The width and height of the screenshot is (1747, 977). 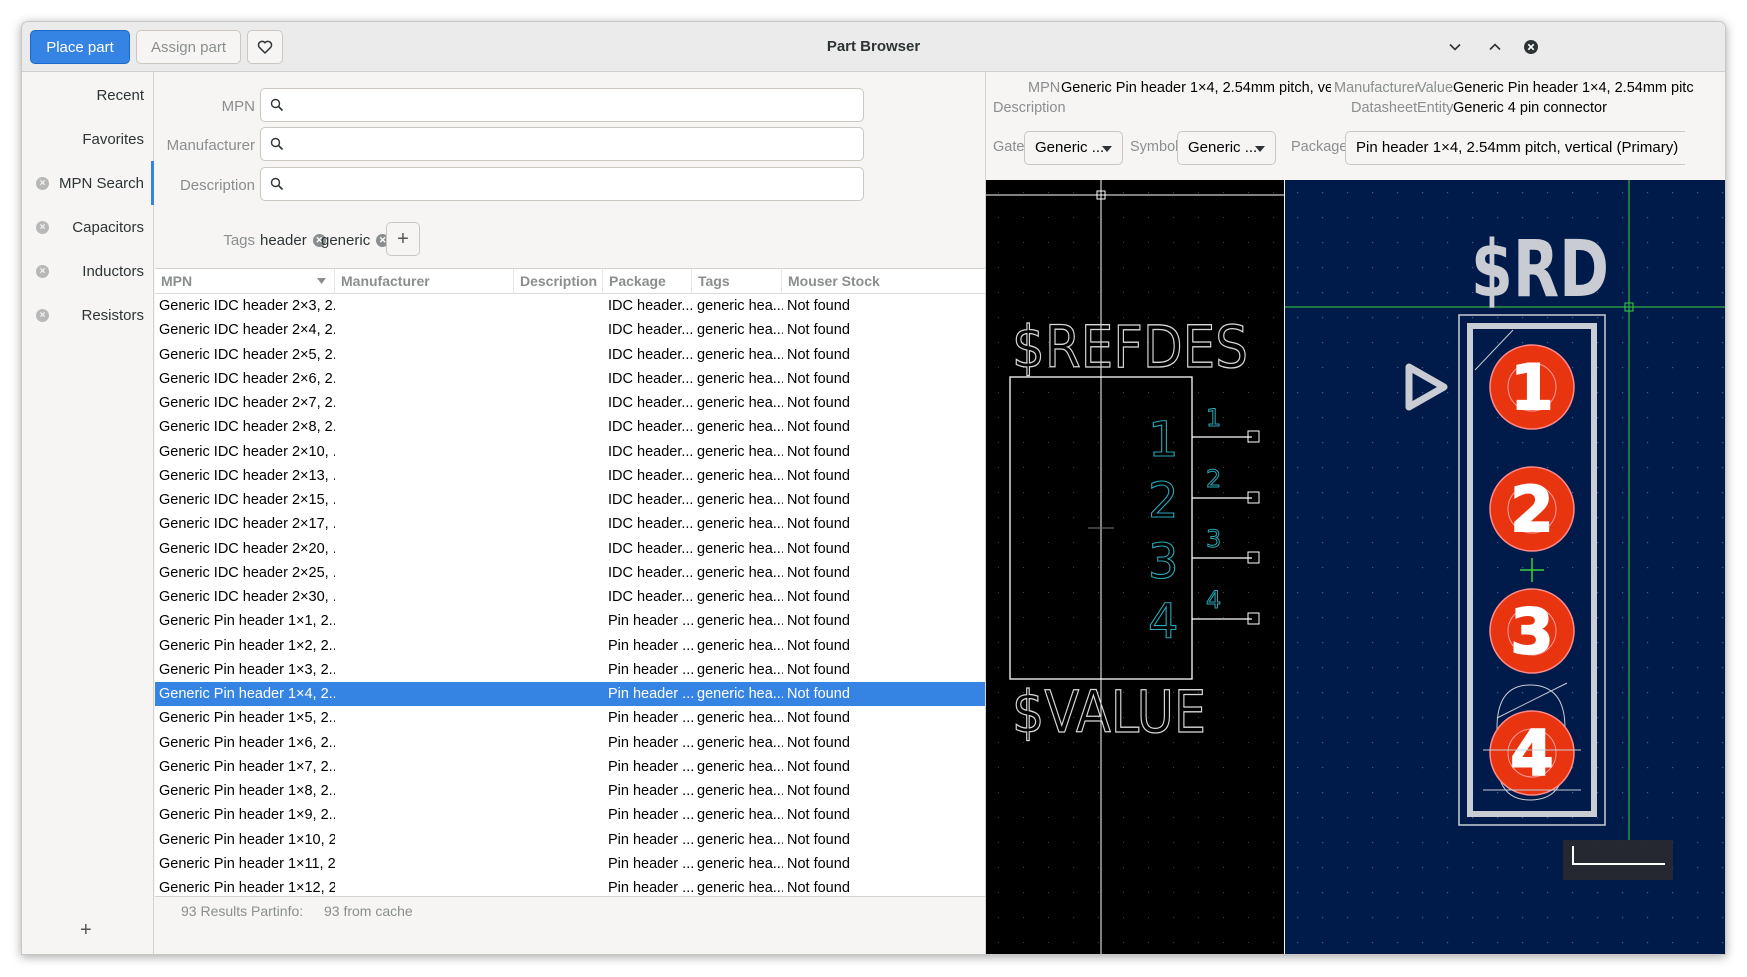 I want to click on column-header-tags: Tags, so click(x=737, y=281).